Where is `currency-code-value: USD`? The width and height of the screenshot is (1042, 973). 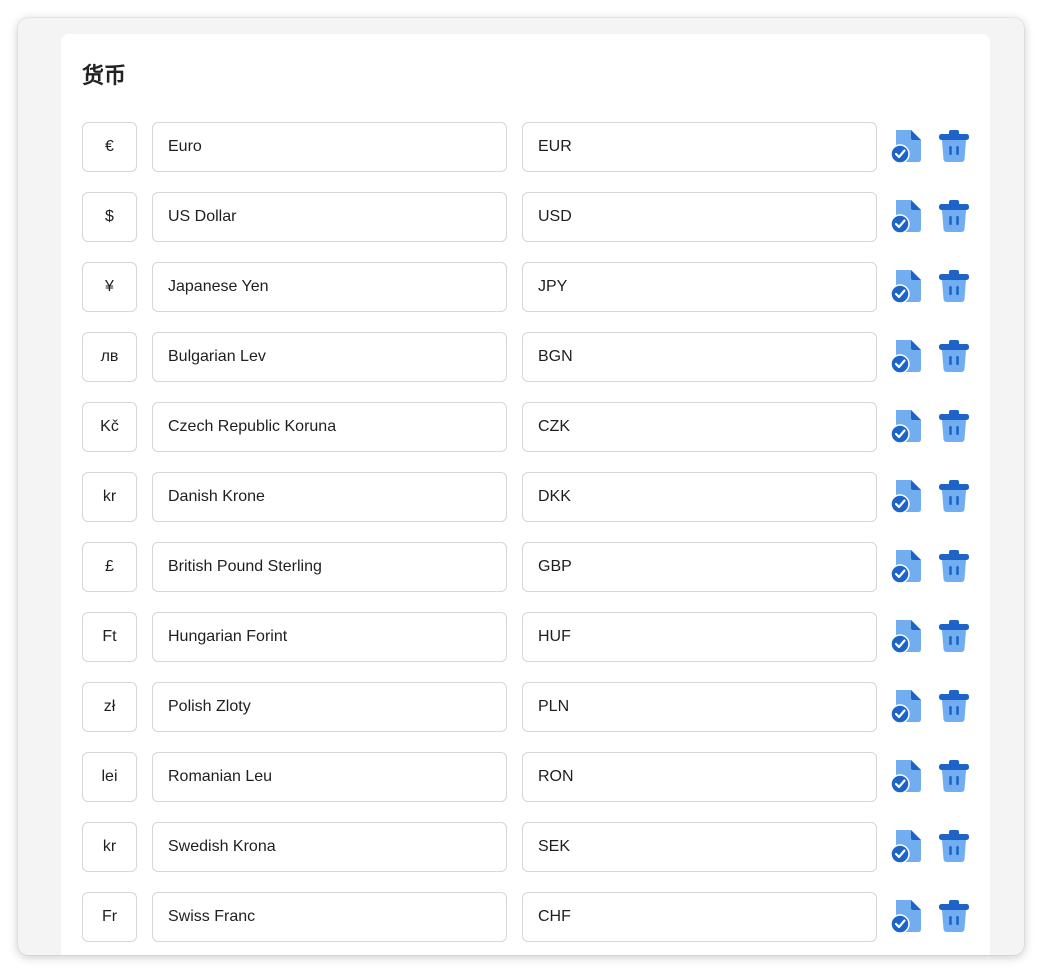 currency-code-value: USD is located at coordinates (555, 216).